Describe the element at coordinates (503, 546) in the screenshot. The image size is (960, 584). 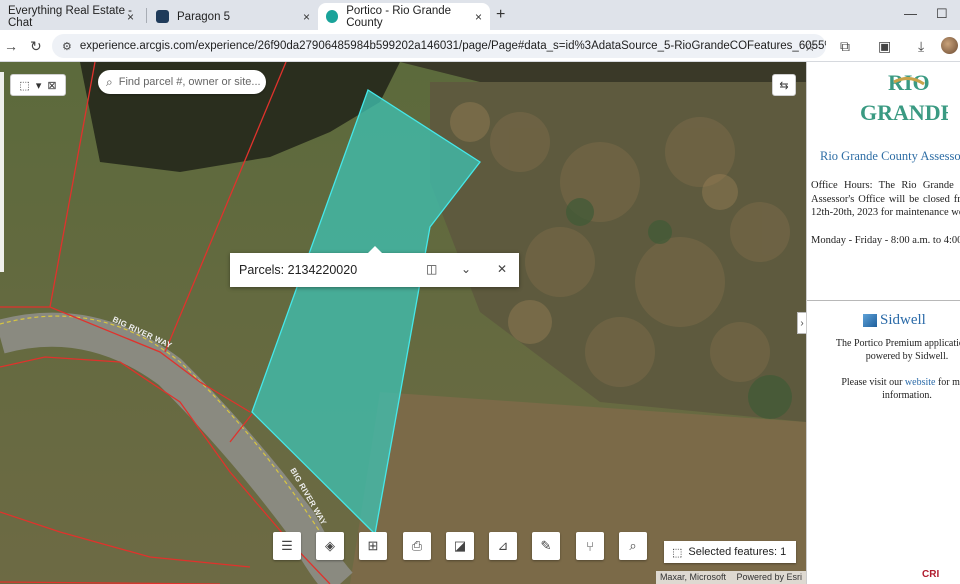
I see `measure-icon: ⊿` at that location.